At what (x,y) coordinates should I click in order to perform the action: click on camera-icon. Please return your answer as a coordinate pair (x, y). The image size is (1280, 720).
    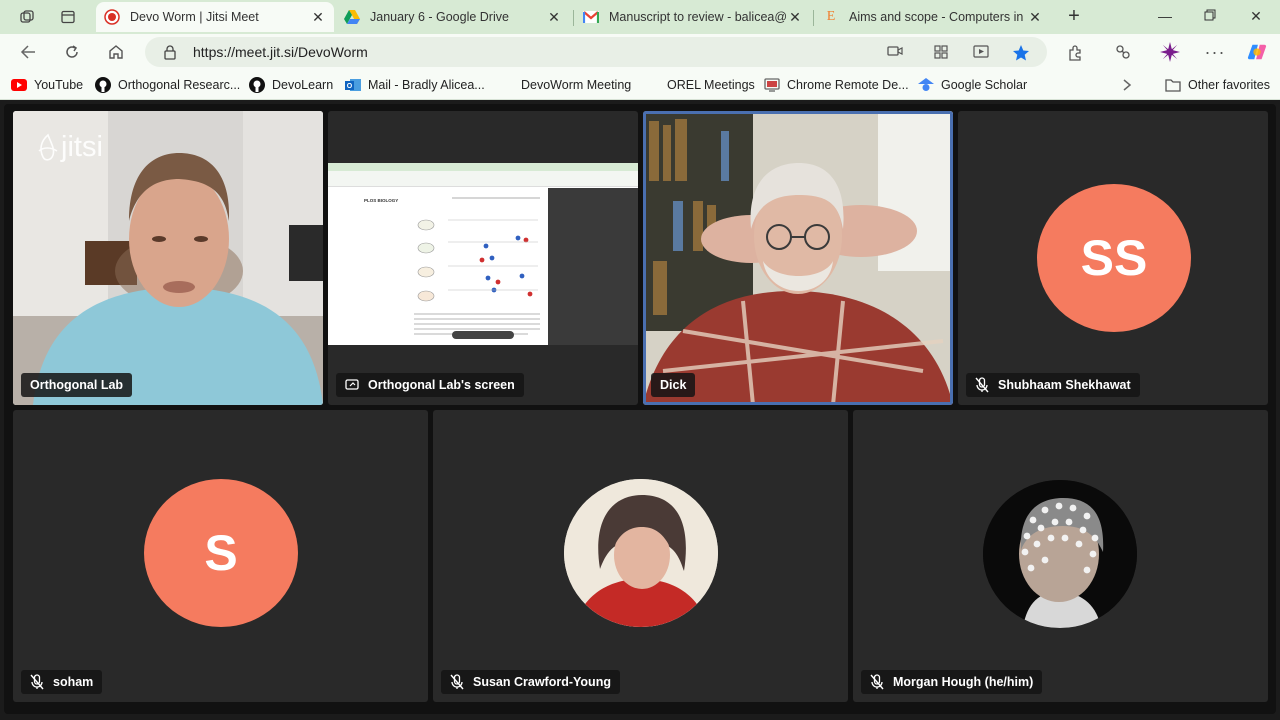
    Looking at the image, I should click on (896, 52).